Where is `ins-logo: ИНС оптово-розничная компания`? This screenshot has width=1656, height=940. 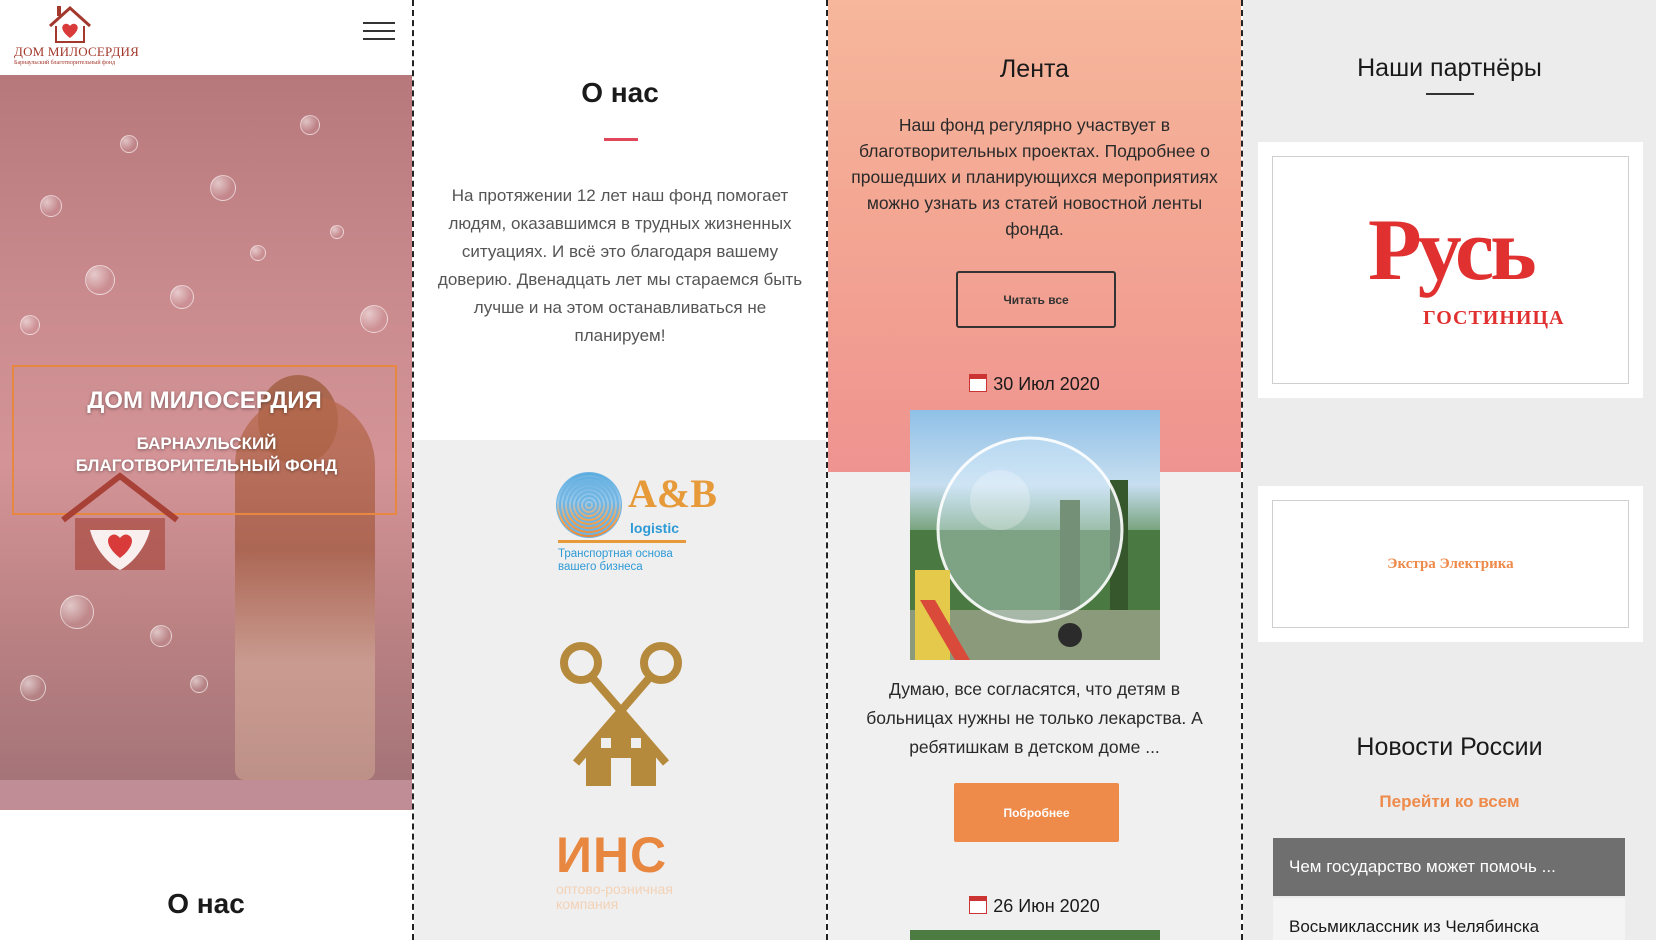
ins-logo: ИНС оптово-розничная компания is located at coordinates (623, 875).